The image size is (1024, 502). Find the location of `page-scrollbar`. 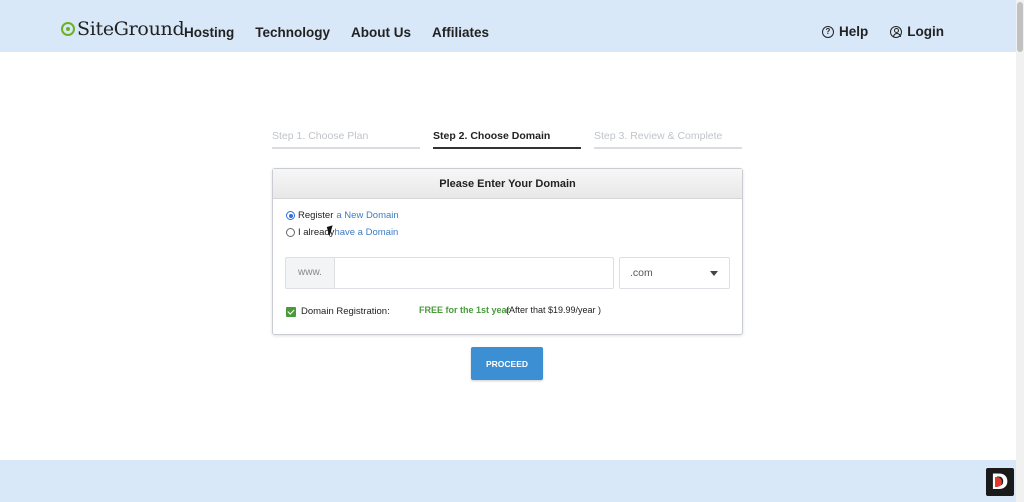

page-scrollbar is located at coordinates (1020, 251).